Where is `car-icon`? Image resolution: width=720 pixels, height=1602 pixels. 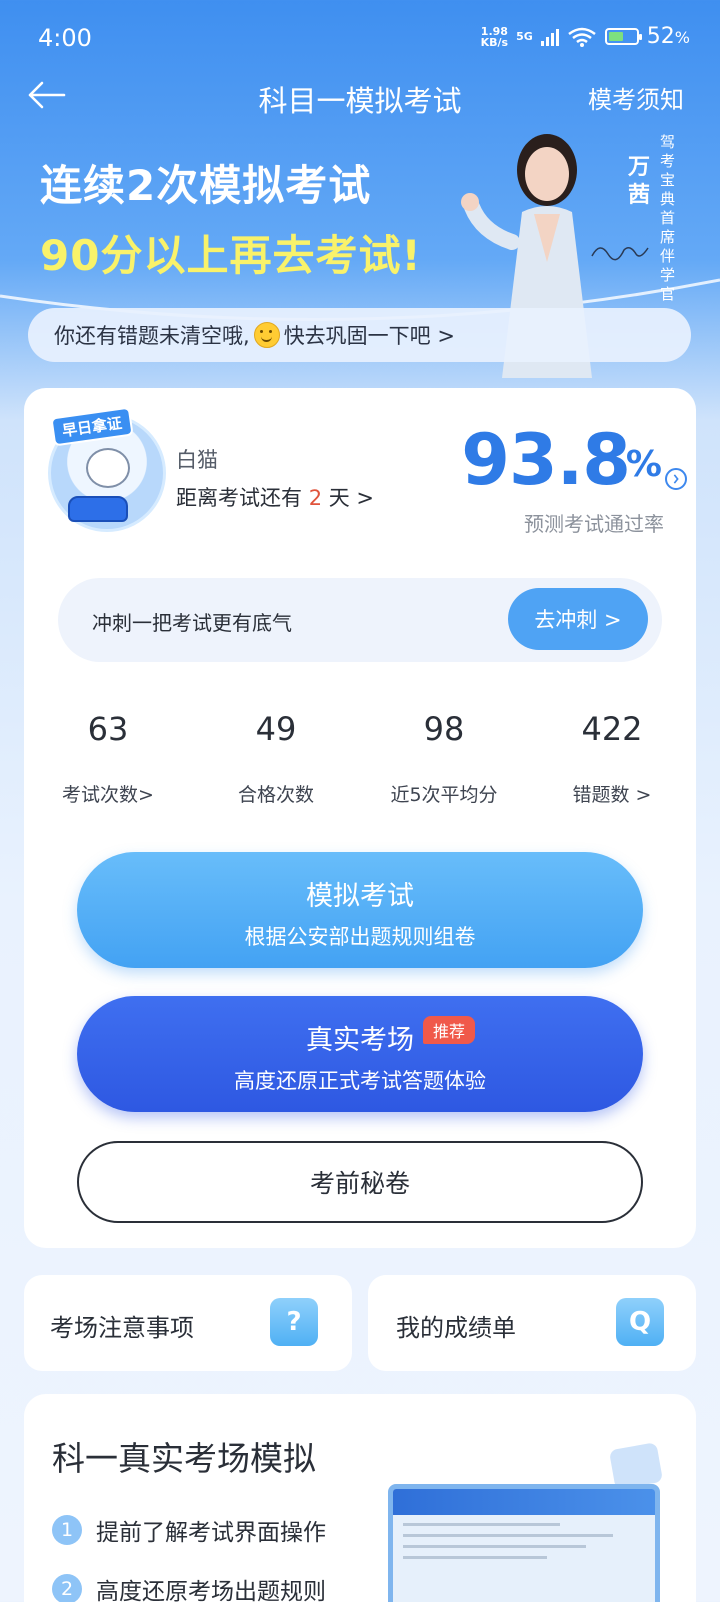 car-icon is located at coordinates (98, 509).